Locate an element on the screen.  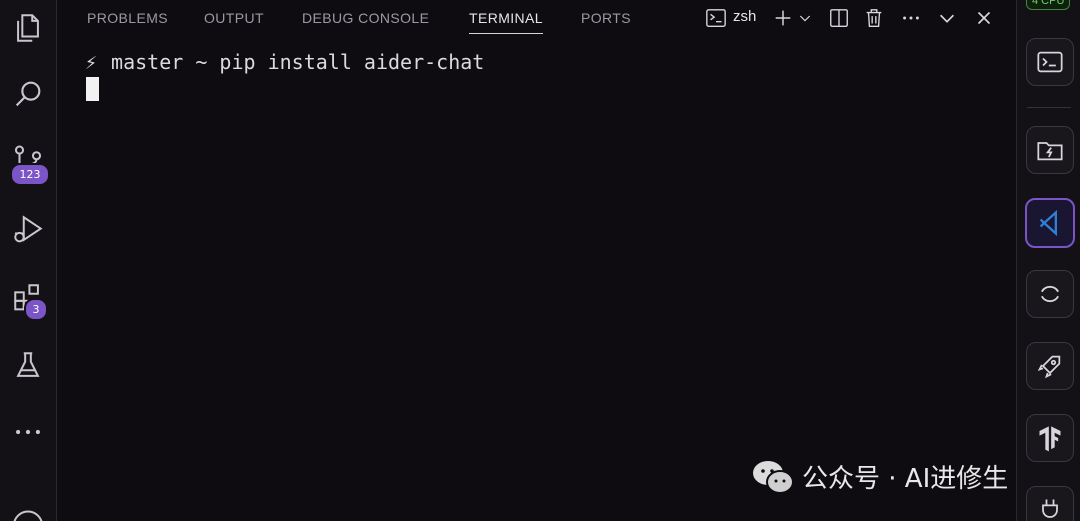
close-icon is located at coordinates (984, 18).